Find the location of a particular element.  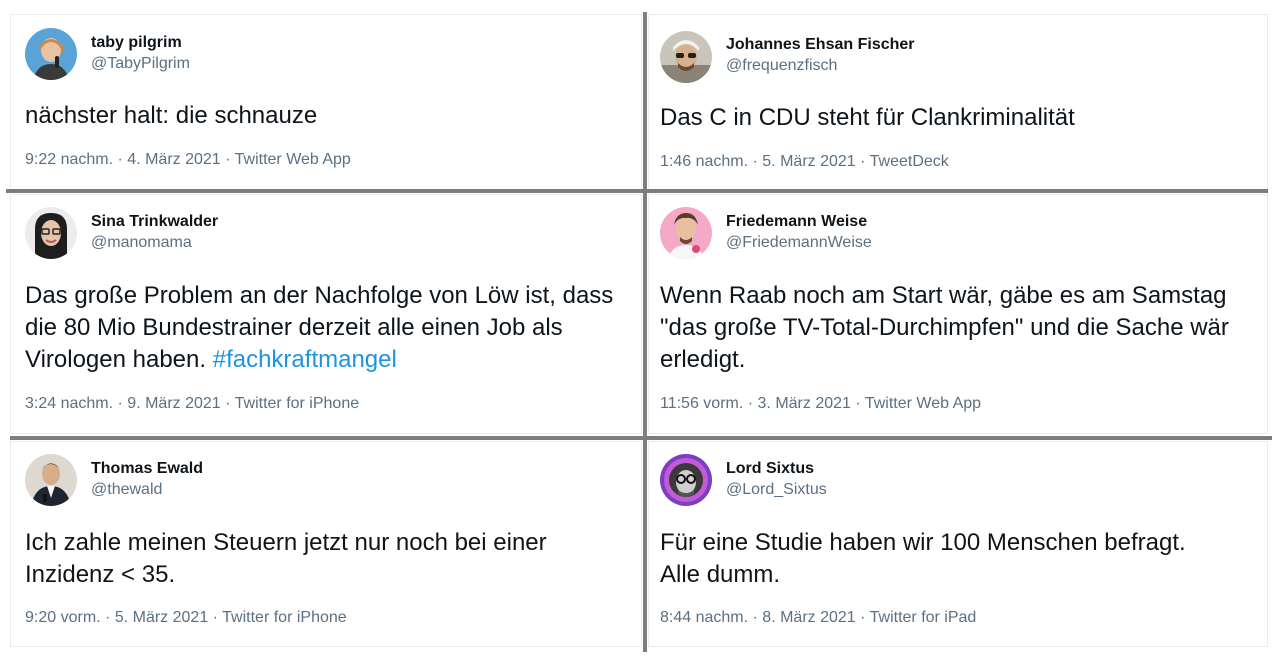

tweet-date: 8. März 2021 is located at coordinates (808, 617).